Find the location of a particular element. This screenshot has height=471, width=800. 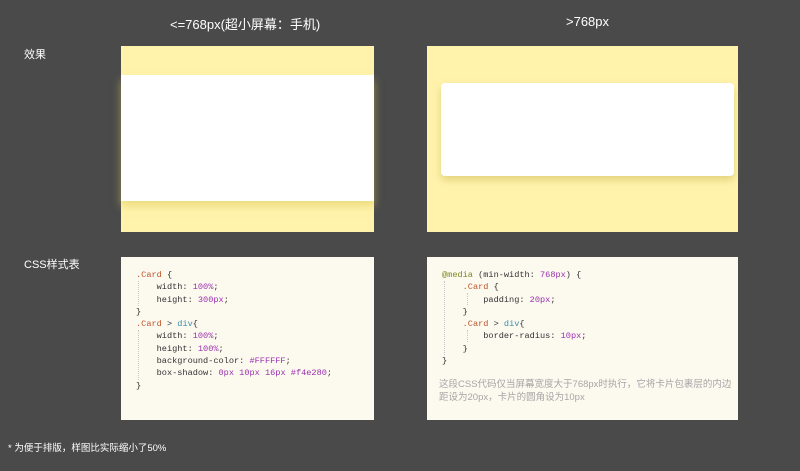

row-label-effect: 效果 is located at coordinates (35, 55).